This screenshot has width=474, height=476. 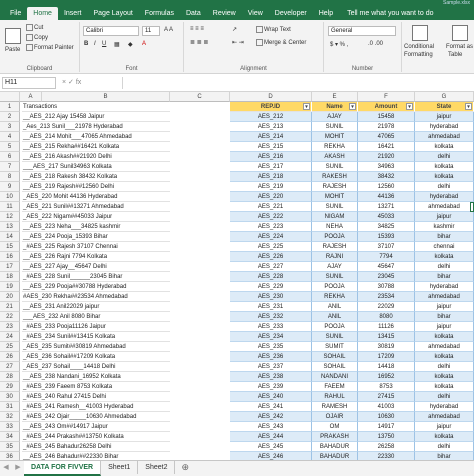 What do you see at coordinates (199, 42) in the screenshot?
I see `align-left-icon: ≣ ≣ ≣` at bounding box center [199, 42].